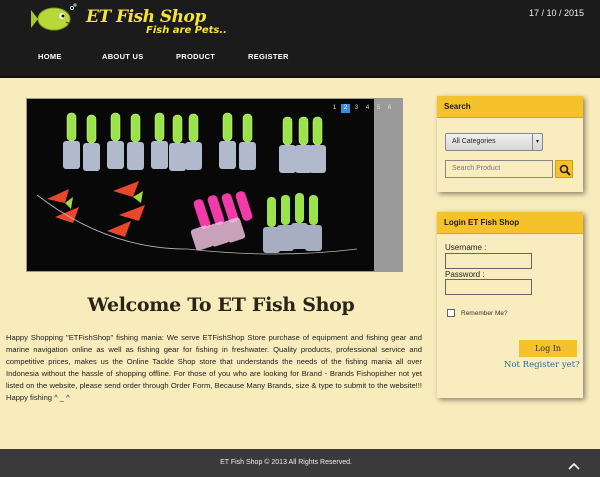 The width and height of the screenshot is (600, 477). What do you see at coordinates (488, 287) in the screenshot?
I see `password-field` at bounding box center [488, 287].